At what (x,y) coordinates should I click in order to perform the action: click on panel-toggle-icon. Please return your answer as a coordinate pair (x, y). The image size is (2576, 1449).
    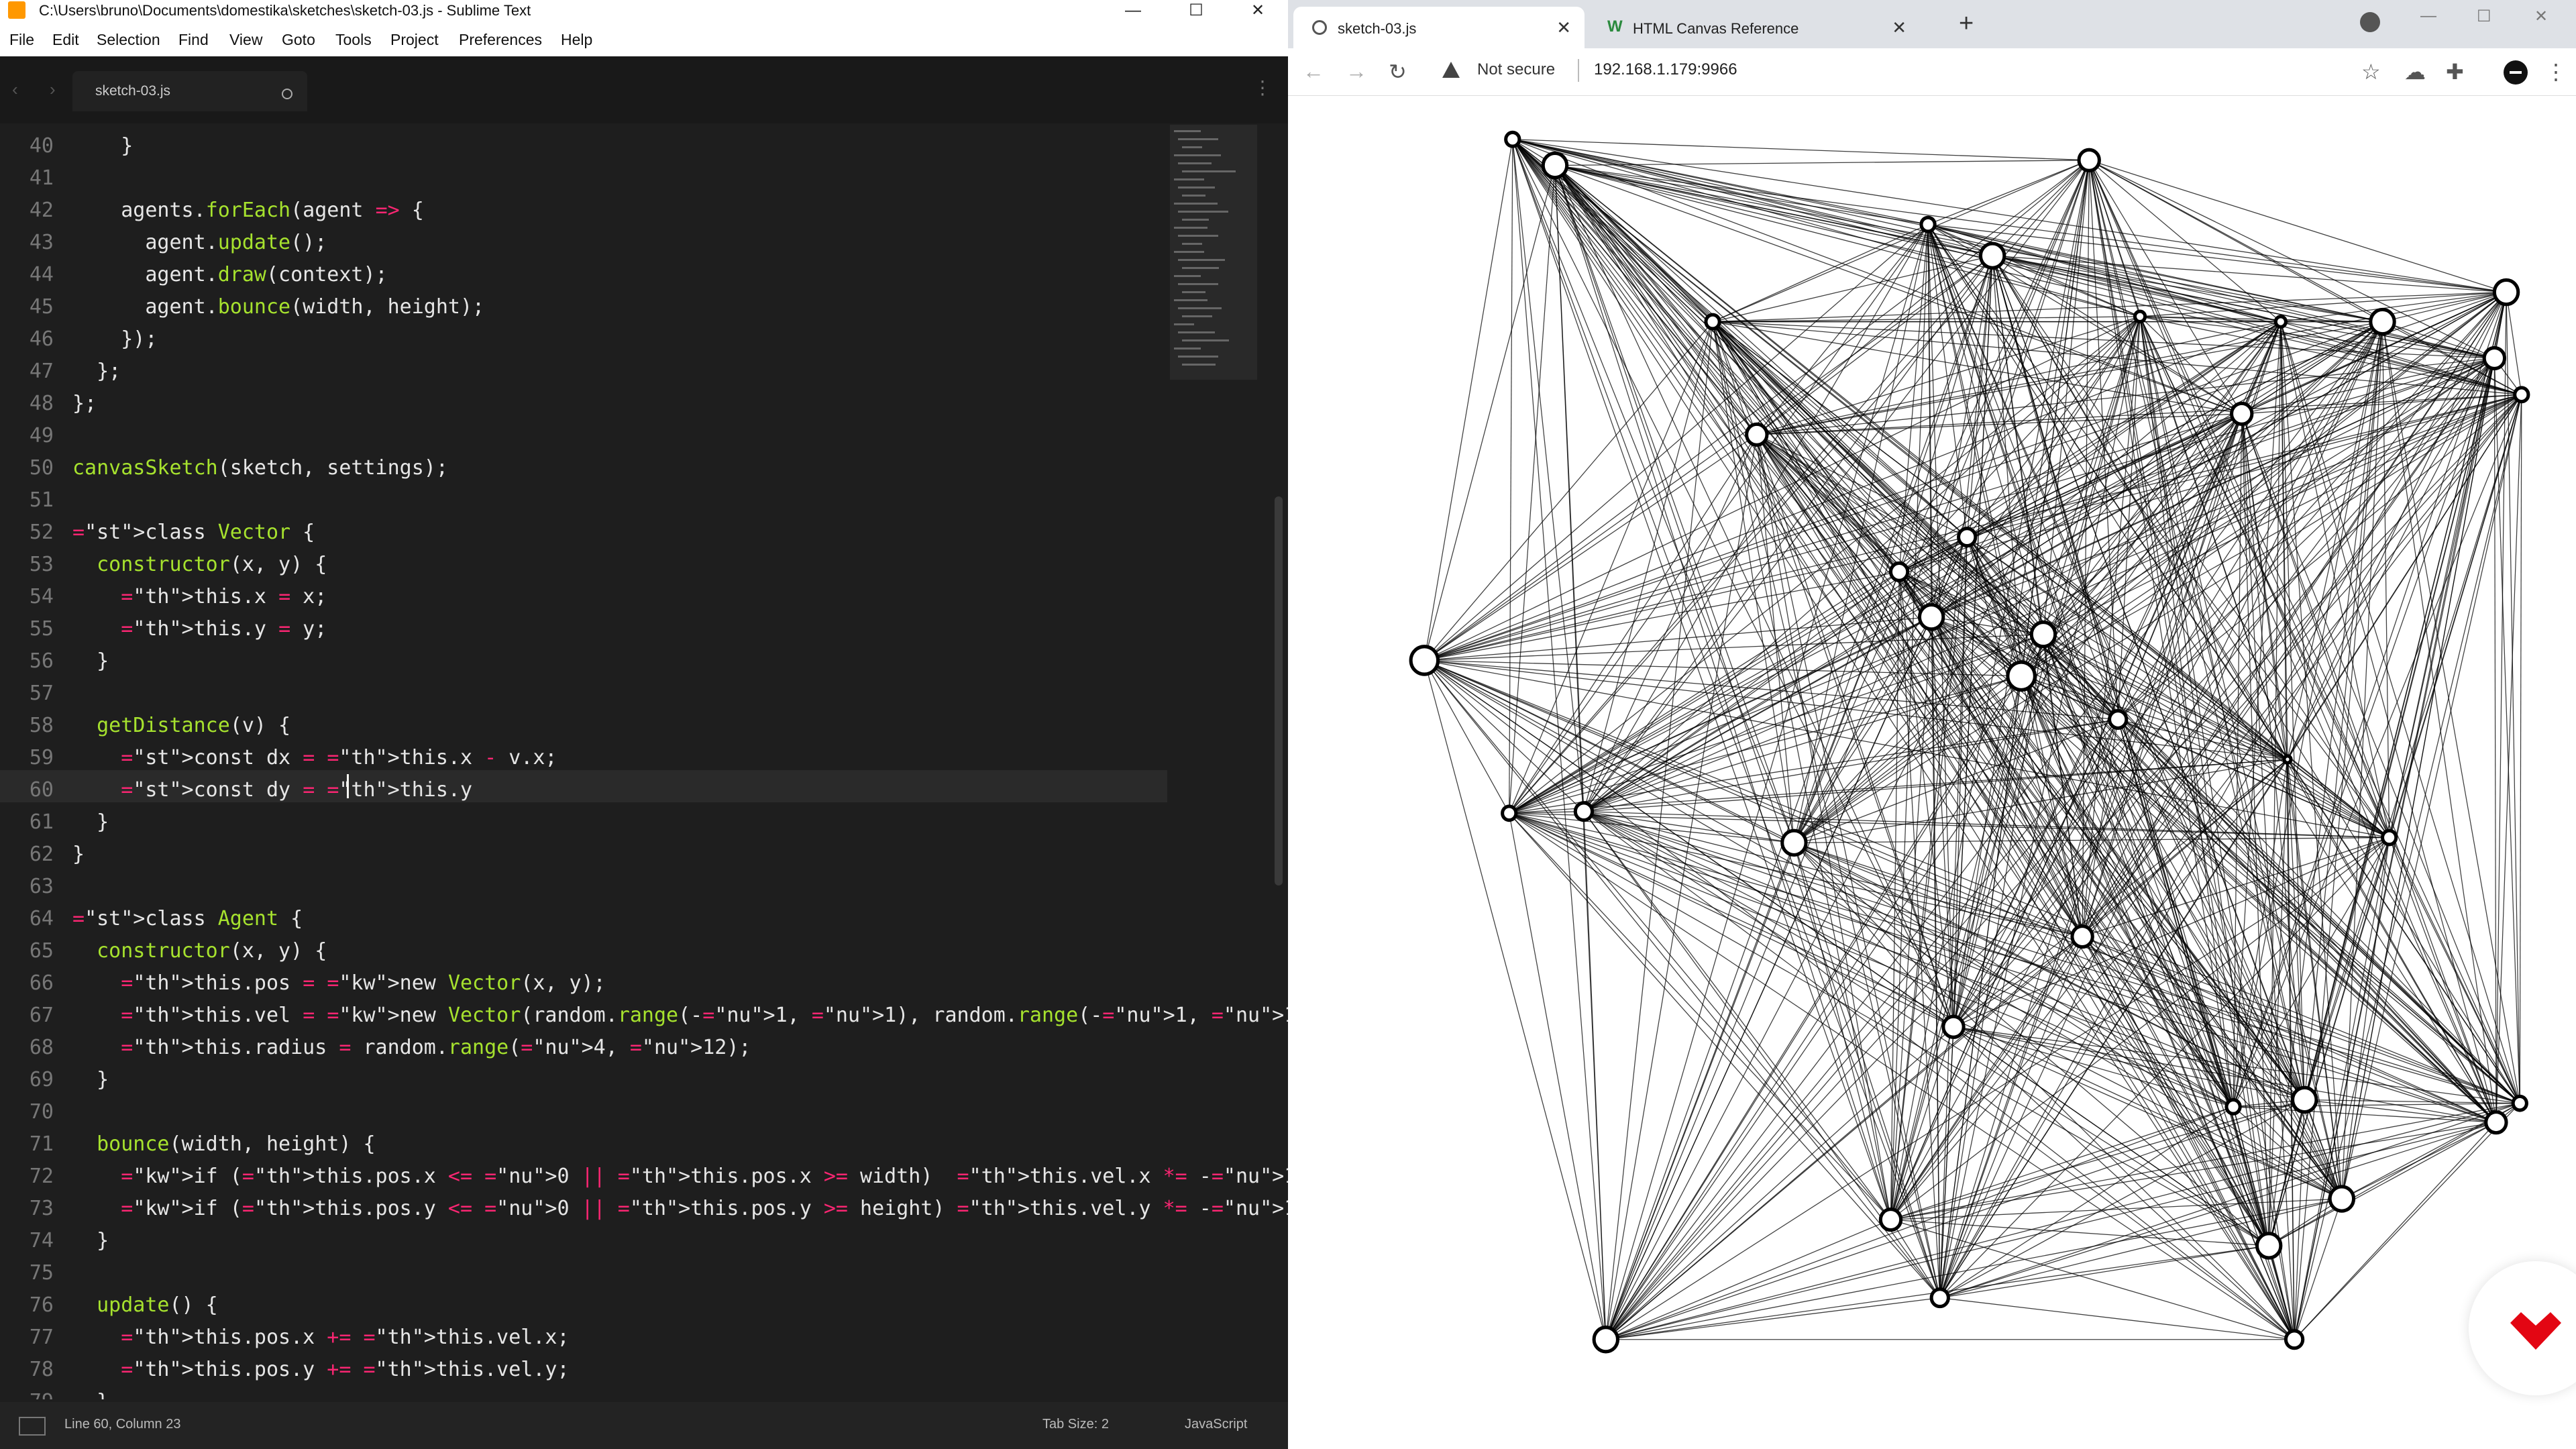
    Looking at the image, I should click on (32, 1426).